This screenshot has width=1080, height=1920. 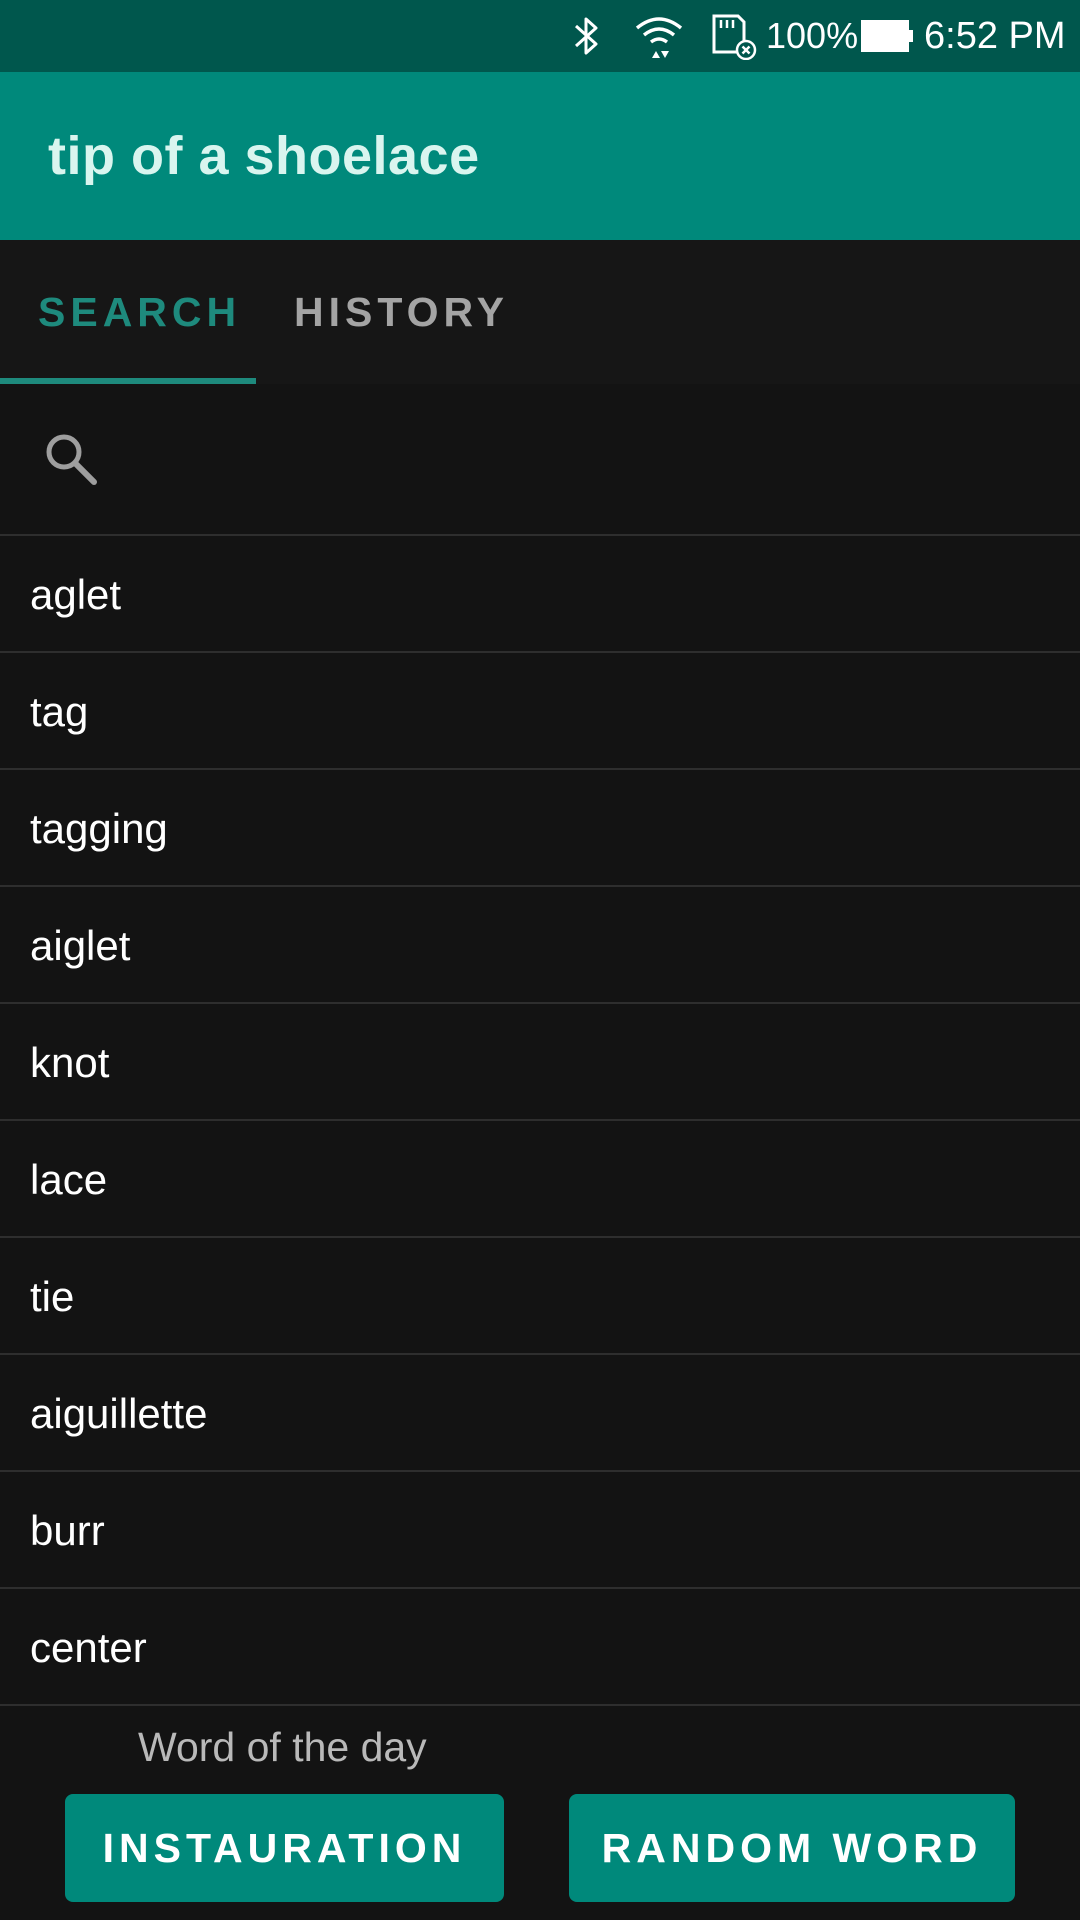 I want to click on search-bar, so click(x=540, y=460).